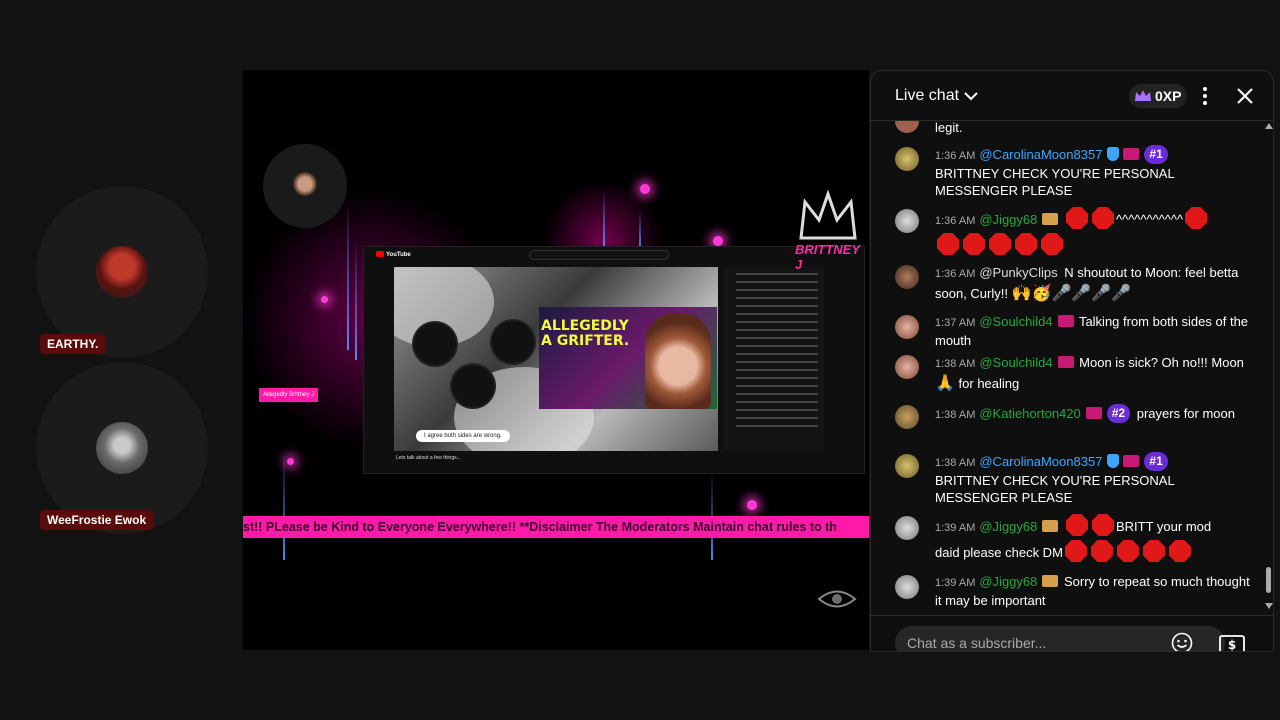  I want to click on inner-youtube-bar: YouTube, so click(614, 255).